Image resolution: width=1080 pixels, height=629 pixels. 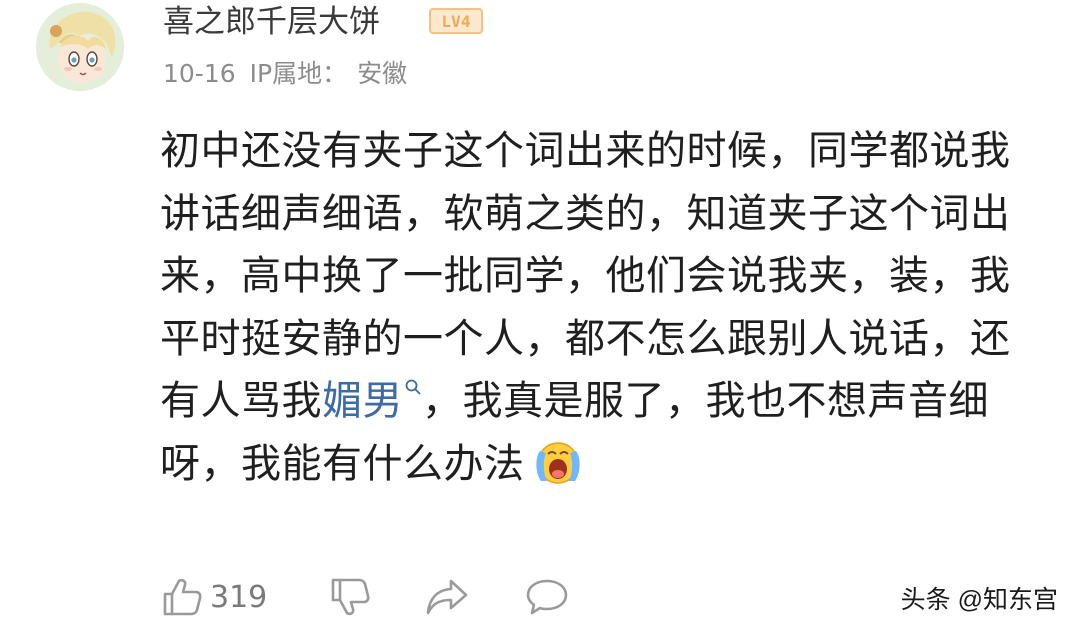 What do you see at coordinates (182, 597) in the screenshot?
I see `thumbs-up-icon` at bounding box center [182, 597].